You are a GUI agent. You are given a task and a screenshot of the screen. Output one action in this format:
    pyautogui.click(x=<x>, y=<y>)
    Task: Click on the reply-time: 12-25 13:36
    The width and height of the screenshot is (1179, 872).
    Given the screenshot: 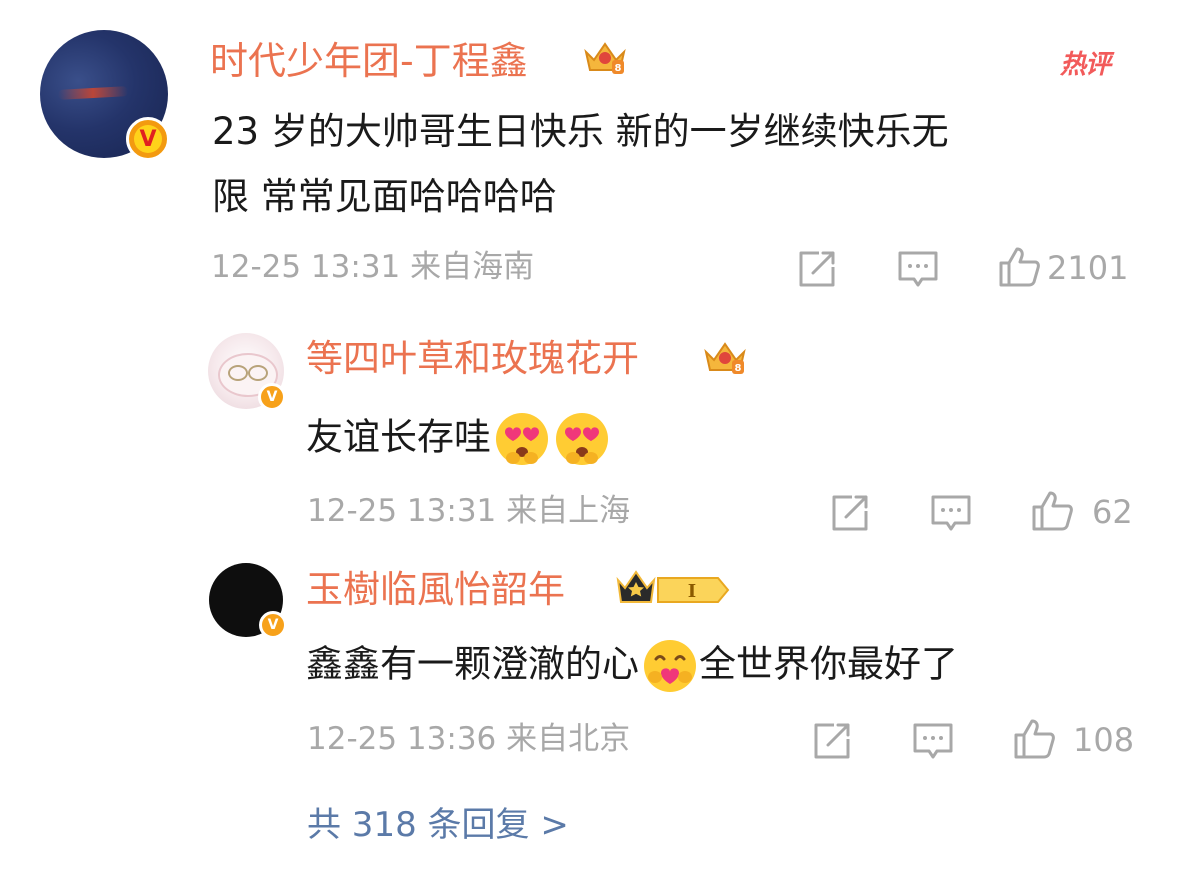 What is the action you would take?
    pyautogui.click(x=402, y=739)
    